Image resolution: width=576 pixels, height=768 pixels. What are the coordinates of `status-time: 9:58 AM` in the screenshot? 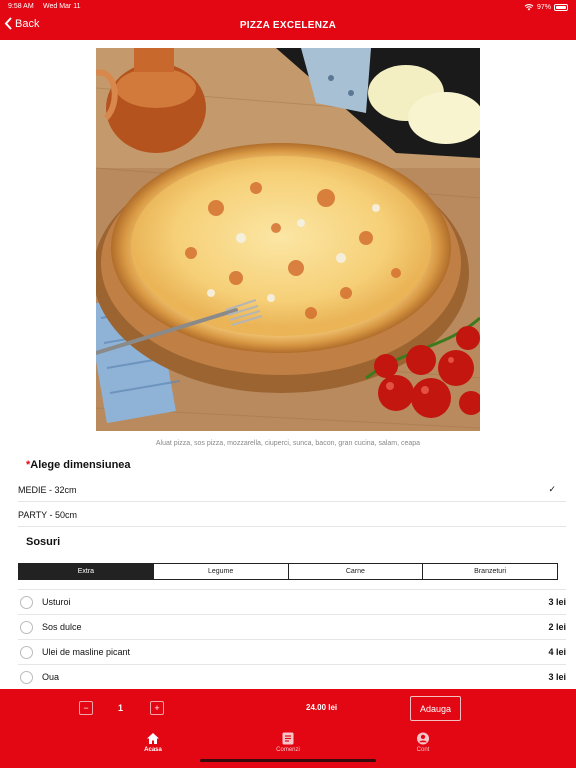 It's located at (21, 6).